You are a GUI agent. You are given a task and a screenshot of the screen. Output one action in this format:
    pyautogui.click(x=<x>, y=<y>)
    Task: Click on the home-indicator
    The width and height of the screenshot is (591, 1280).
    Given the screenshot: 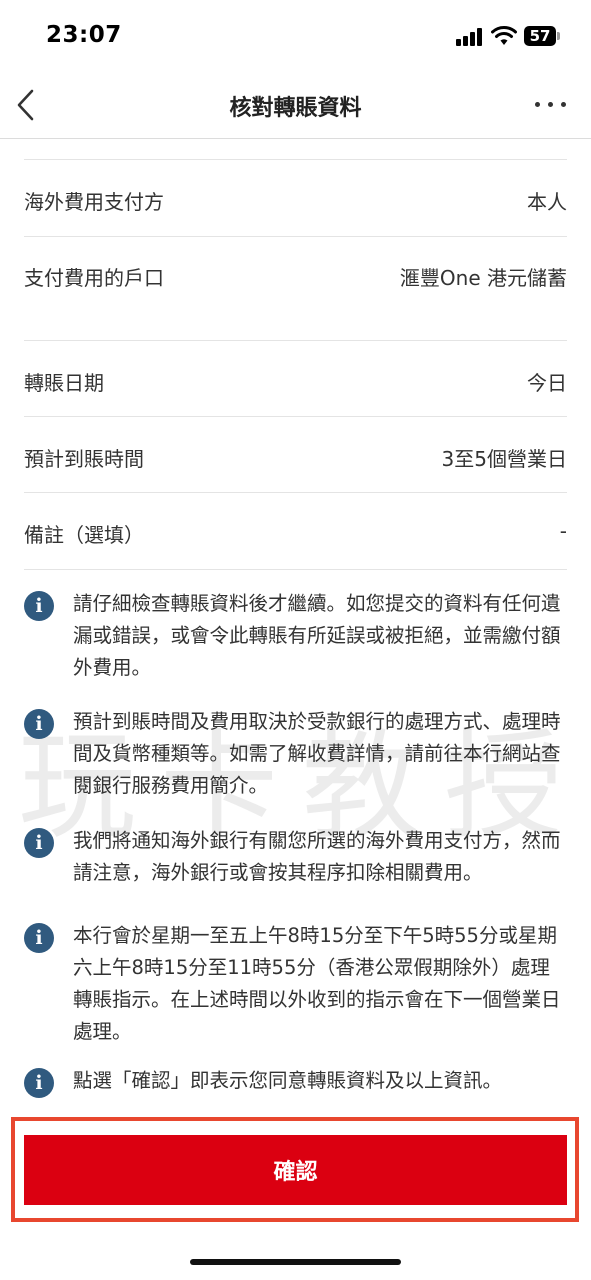 What is the action you would take?
    pyautogui.click(x=295, y=1262)
    